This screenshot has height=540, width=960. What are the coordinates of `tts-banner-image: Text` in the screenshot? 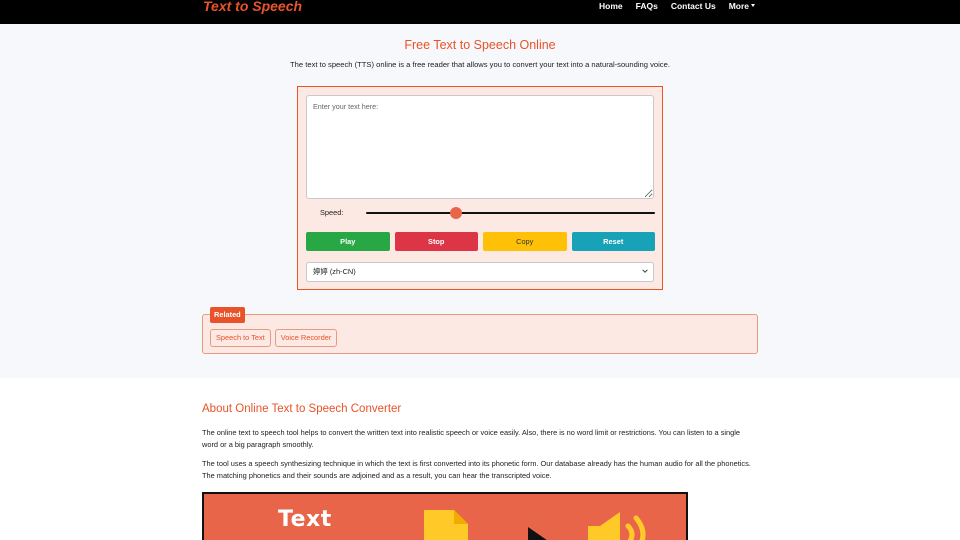 It's located at (445, 516).